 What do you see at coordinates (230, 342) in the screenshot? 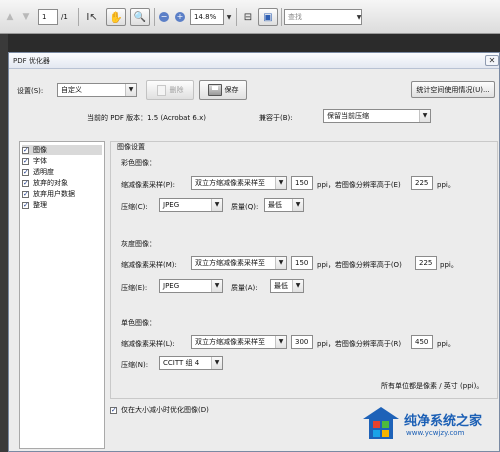
I see `mono-downsample-value: 双立方缩减像素采样至` at bounding box center [230, 342].